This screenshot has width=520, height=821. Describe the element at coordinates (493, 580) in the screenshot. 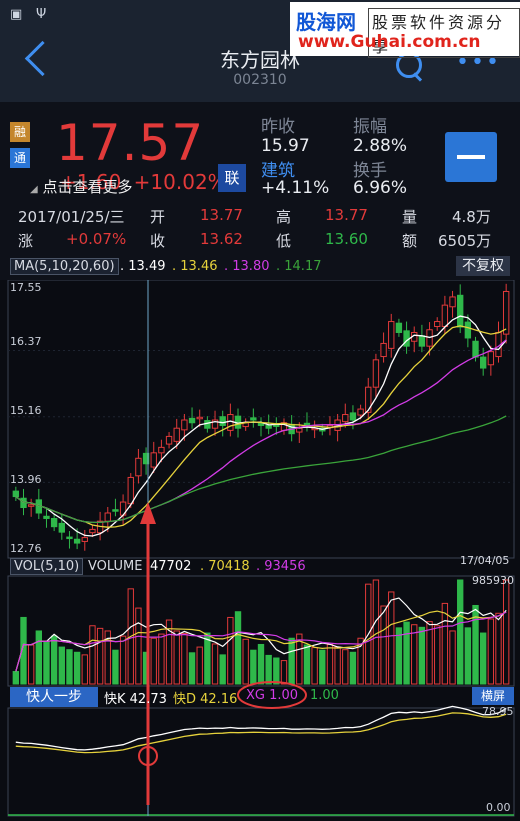

I see `vol-max: 985930` at that location.